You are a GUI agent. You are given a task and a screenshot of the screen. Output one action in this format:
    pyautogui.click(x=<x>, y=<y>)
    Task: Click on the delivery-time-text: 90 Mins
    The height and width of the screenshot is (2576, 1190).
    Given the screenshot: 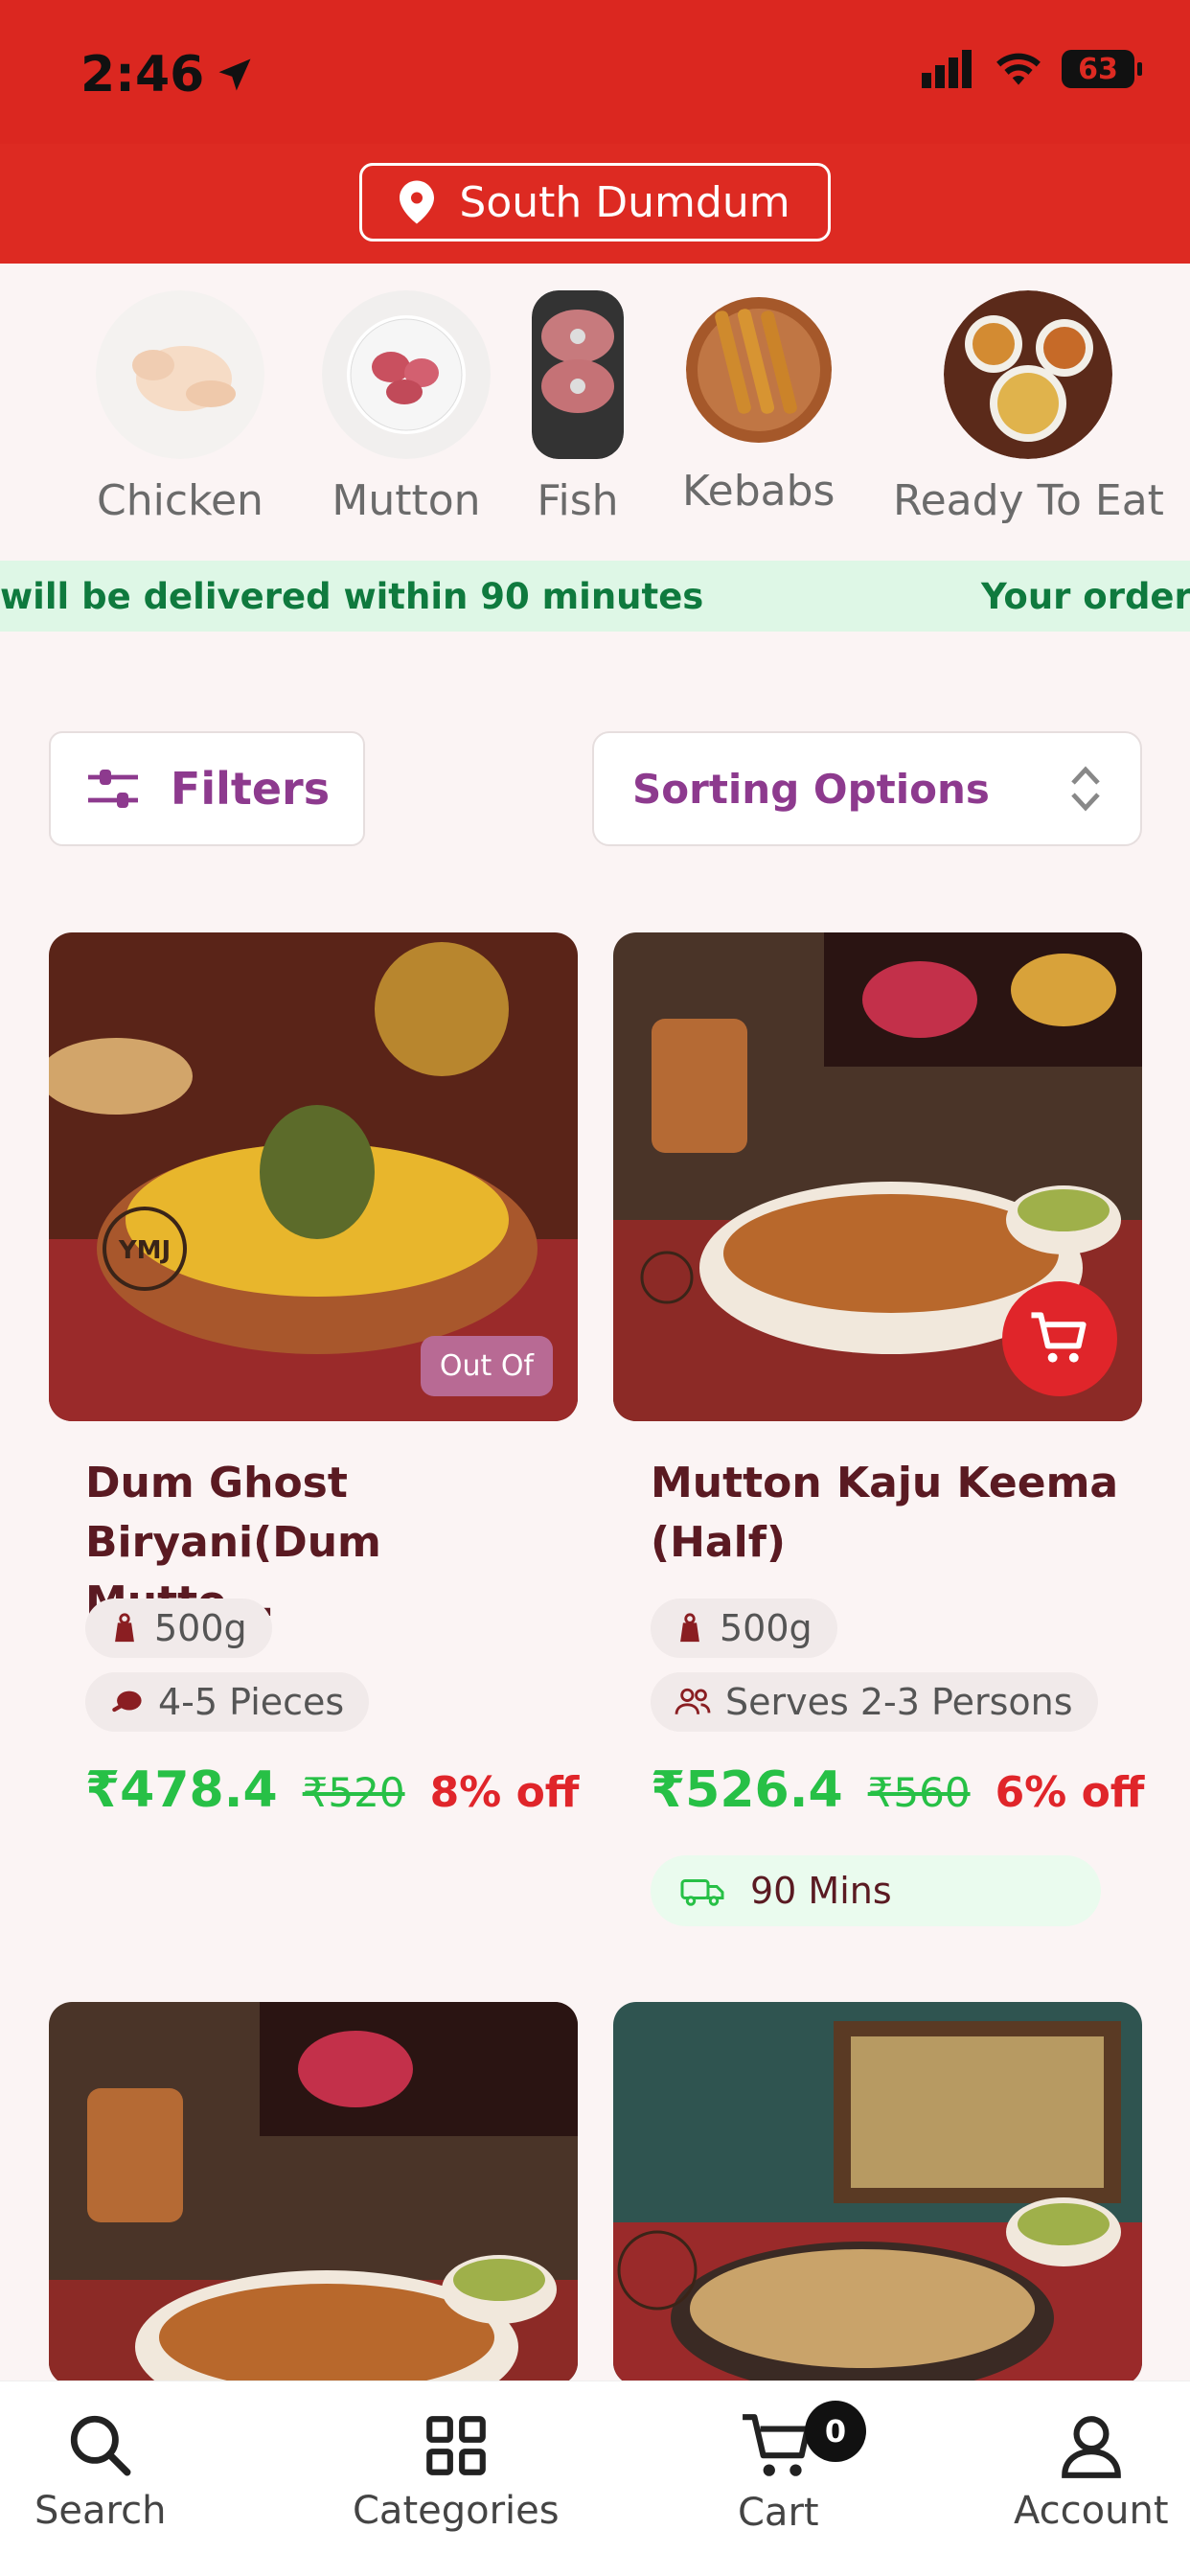 What is the action you would take?
    pyautogui.click(x=821, y=1891)
    